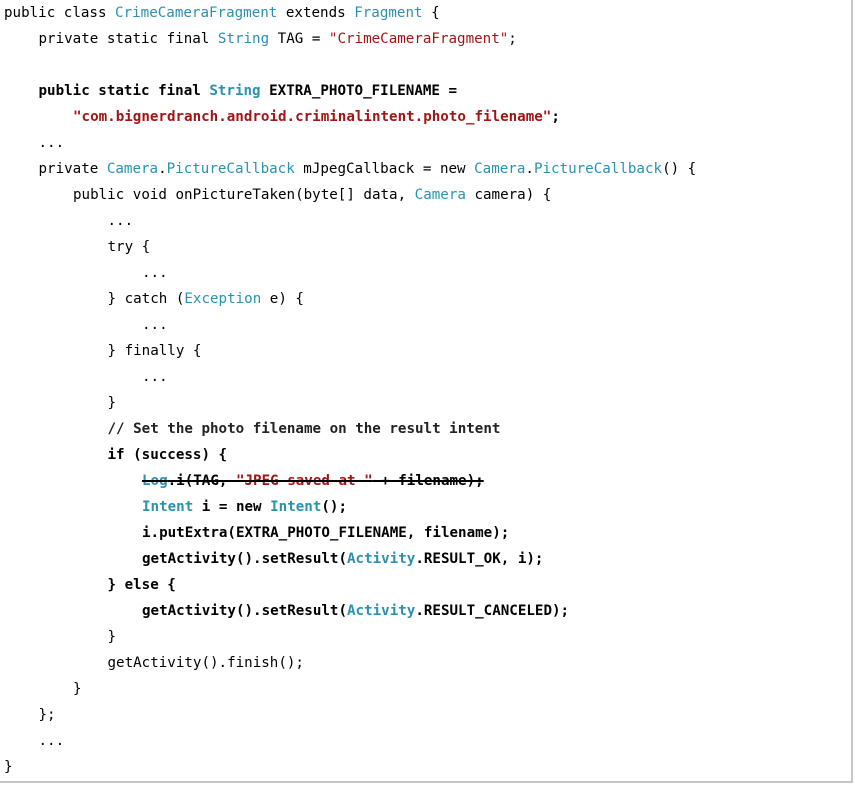 This screenshot has height=785, width=855. What do you see at coordinates (72, 169) in the screenshot?
I see `code-token: private` at bounding box center [72, 169].